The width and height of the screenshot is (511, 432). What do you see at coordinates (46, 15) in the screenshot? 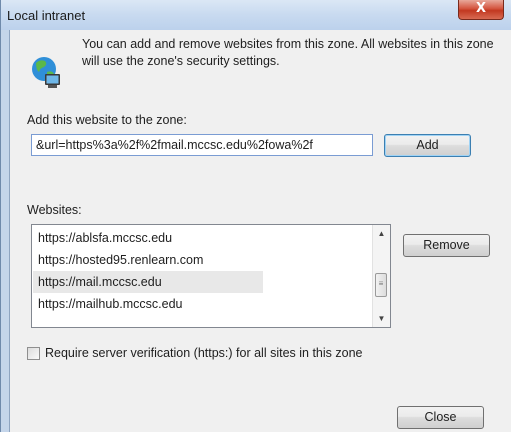
I see `window-title: Local intranet` at bounding box center [46, 15].